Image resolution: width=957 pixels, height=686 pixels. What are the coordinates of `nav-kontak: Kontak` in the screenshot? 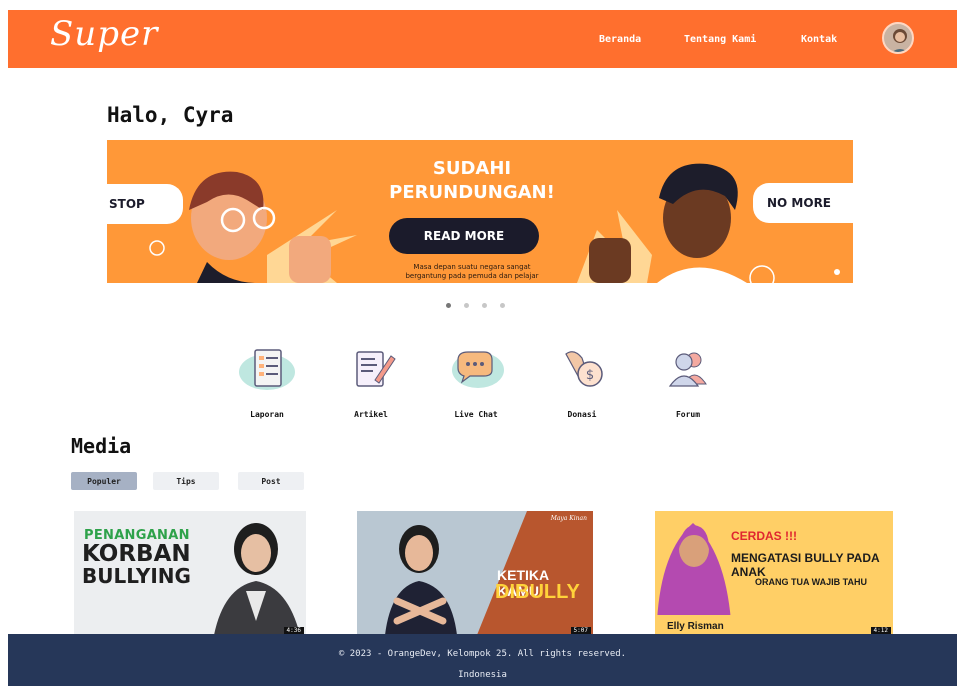 It's located at (819, 39).